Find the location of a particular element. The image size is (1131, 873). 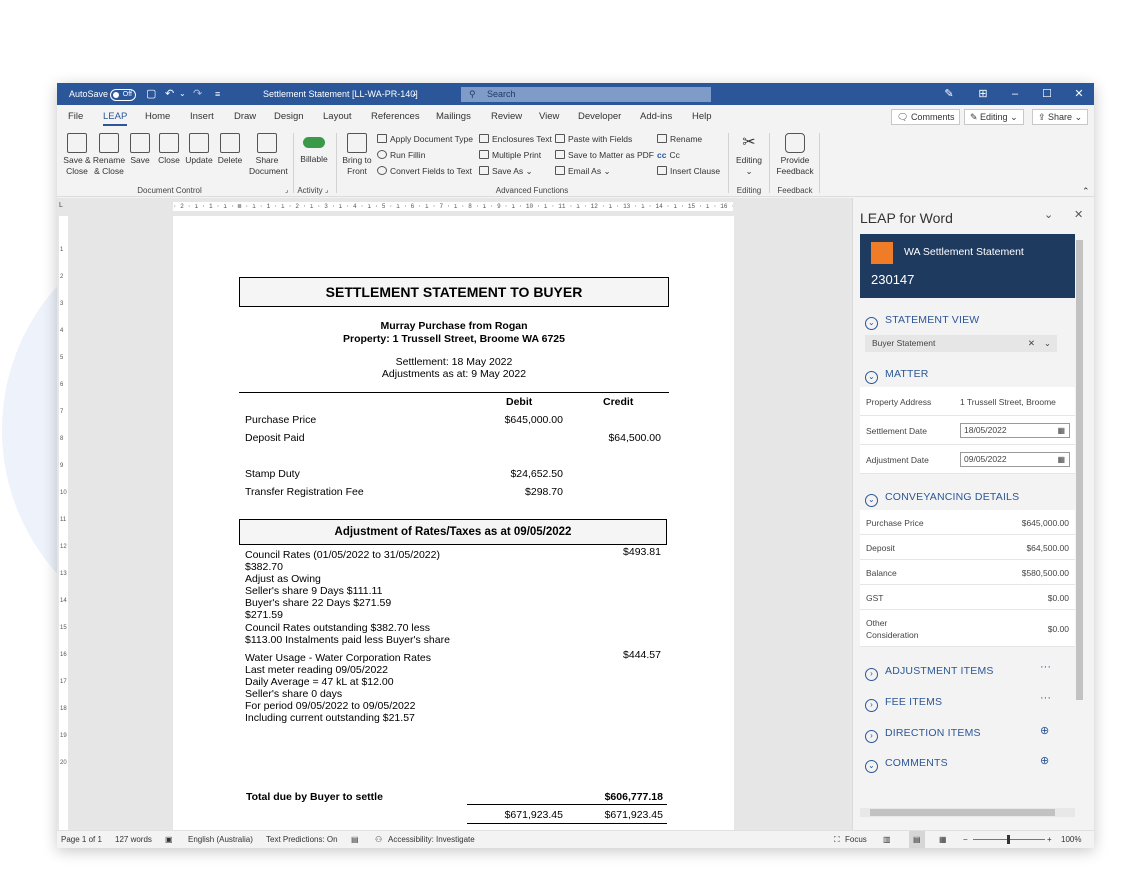

bring-to-front-button: Bring to Front is located at coordinates (357, 155).